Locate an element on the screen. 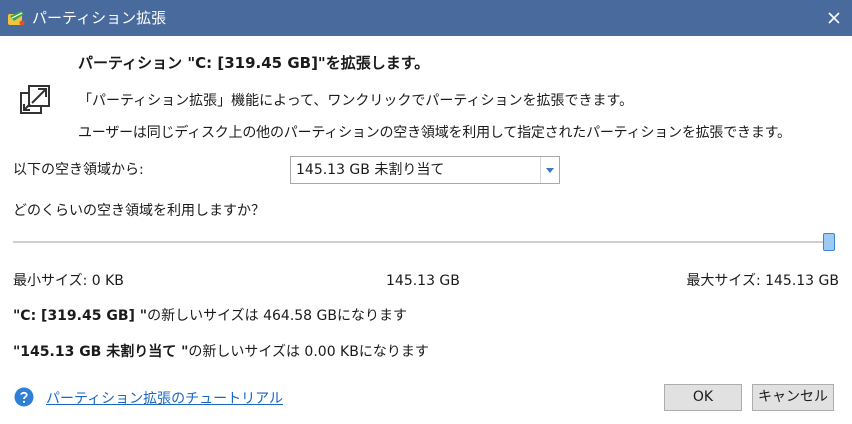 The height and width of the screenshot is (424, 852). source-select: 145.13 GB 未割り当て is located at coordinates (425, 170).